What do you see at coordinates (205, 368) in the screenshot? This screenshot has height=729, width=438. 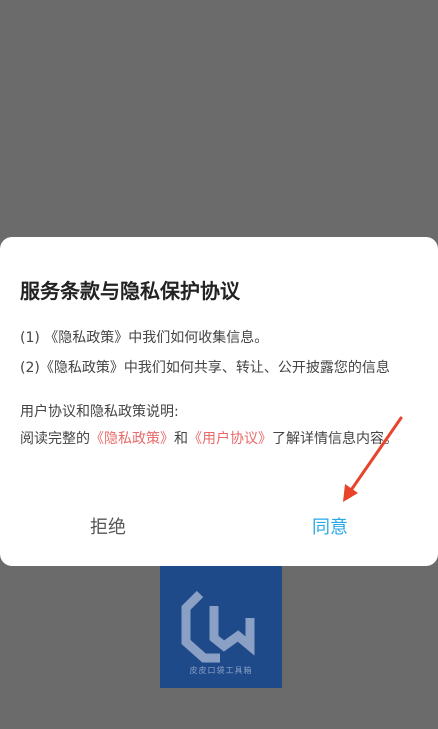 I see `privacy-point-2: (2)《隐私政策》中我们如何共享、转让、公开披露您的信息` at bounding box center [205, 368].